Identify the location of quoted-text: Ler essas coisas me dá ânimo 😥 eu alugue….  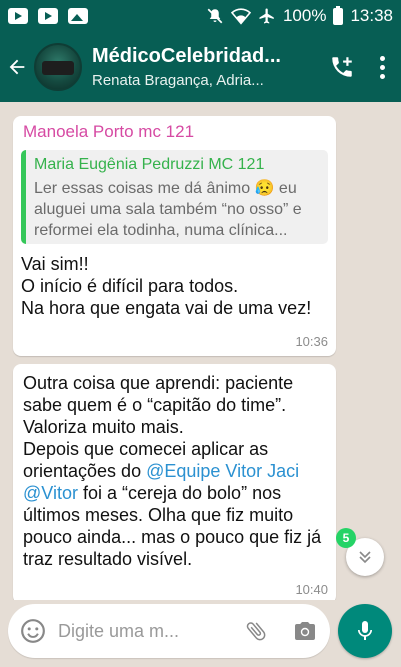
(168, 209).